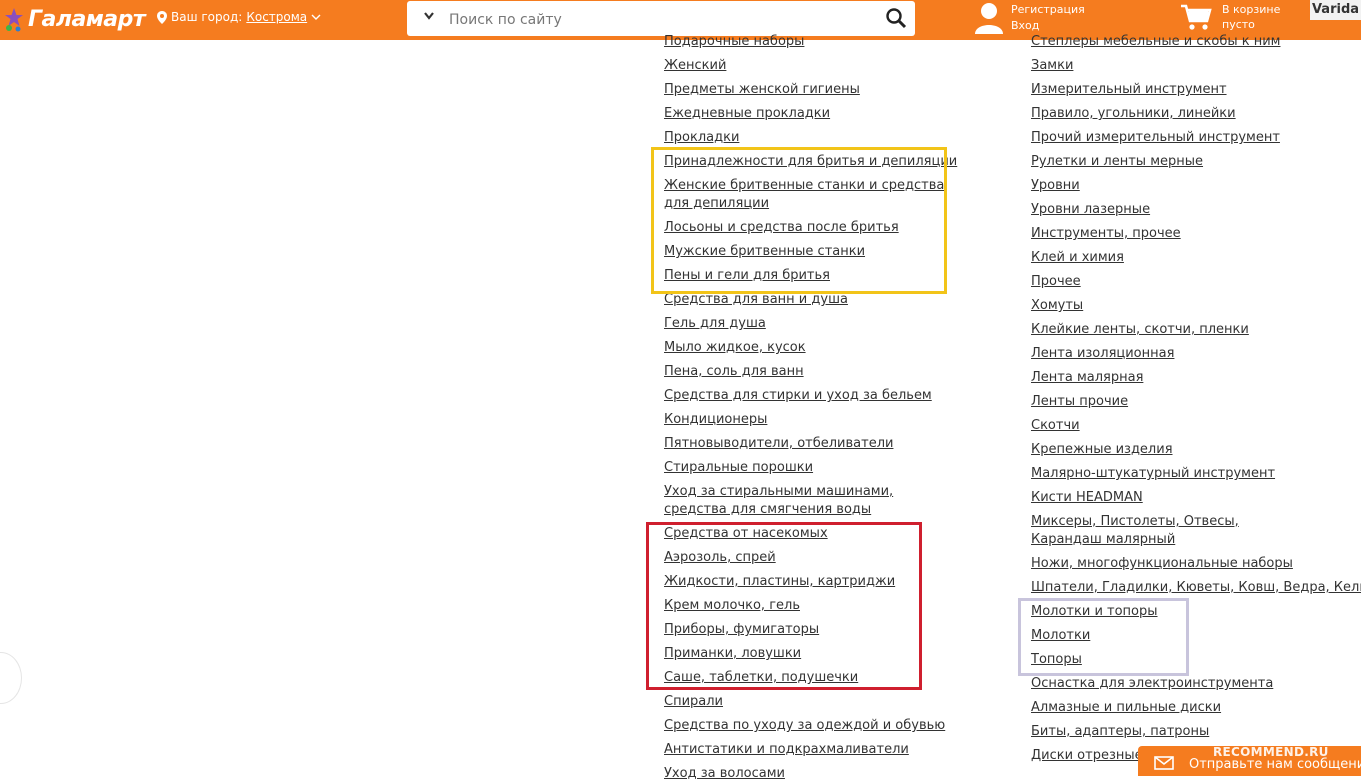 The image size is (1361, 783). I want to click on category-link: Диски отрезные, so click(1087, 756).